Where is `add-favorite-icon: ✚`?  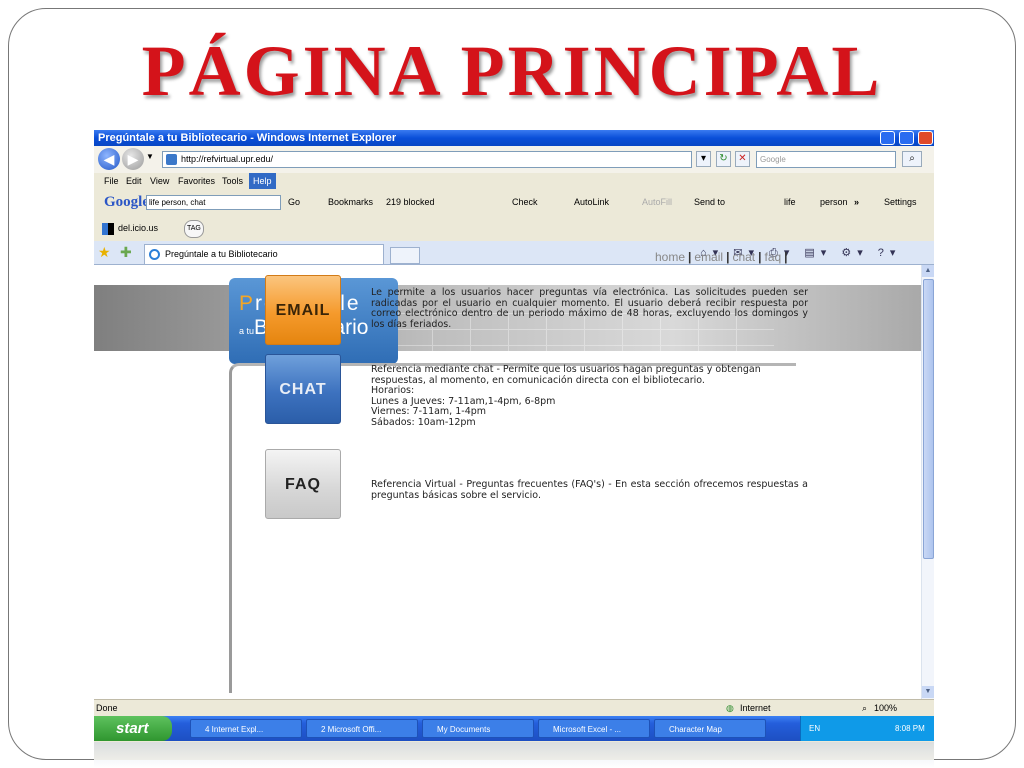 add-favorite-icon: ✚ is located at coordinates (126, 252).